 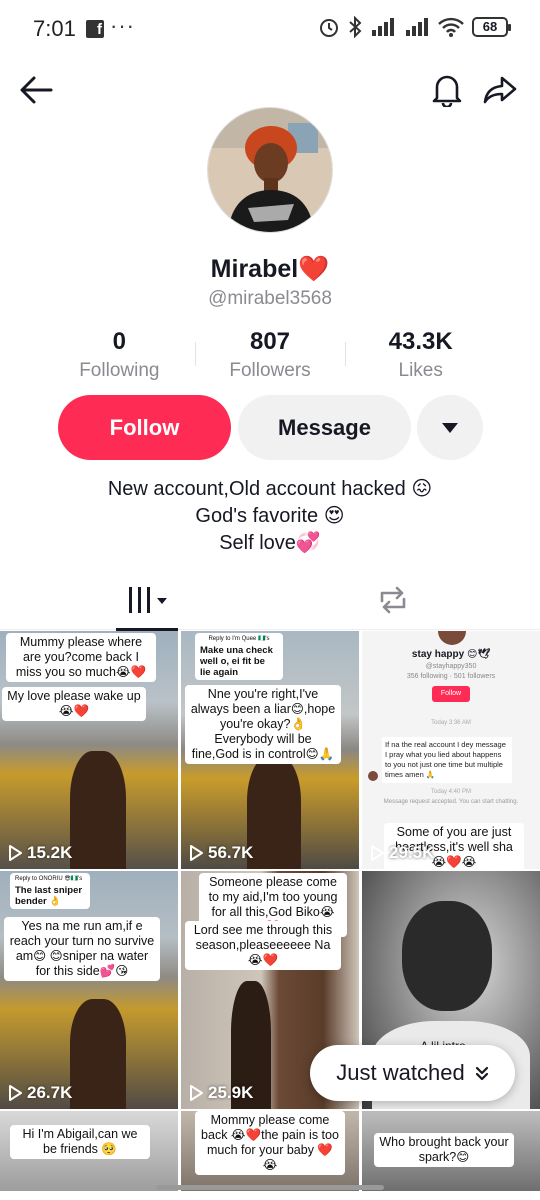 What do you see at coordinates (270, 298) in the screenshot?
I see `profile-handle: @mirabel3568` at bounding box center [270, 298].